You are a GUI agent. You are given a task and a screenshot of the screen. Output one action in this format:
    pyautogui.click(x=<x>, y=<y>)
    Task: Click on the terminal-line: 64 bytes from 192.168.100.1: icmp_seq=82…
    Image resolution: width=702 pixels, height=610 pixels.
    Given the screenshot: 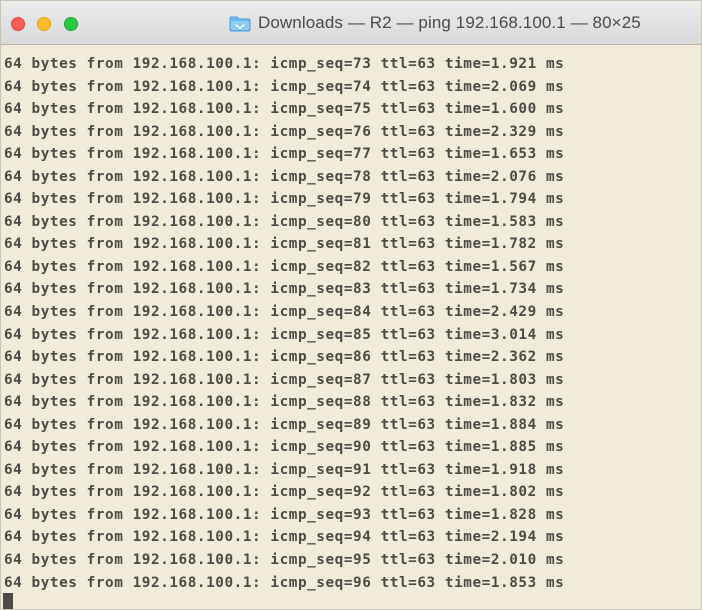 What is the action you would take?
    pyautogui.click(x=284, y=266)
    